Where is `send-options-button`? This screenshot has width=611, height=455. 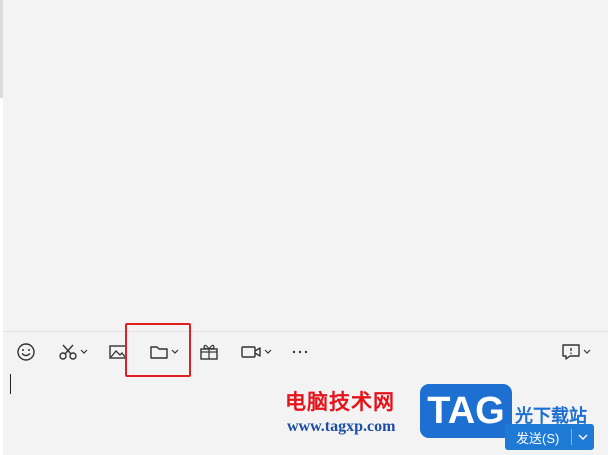 send-options-button is located at coordinates (583, 437).